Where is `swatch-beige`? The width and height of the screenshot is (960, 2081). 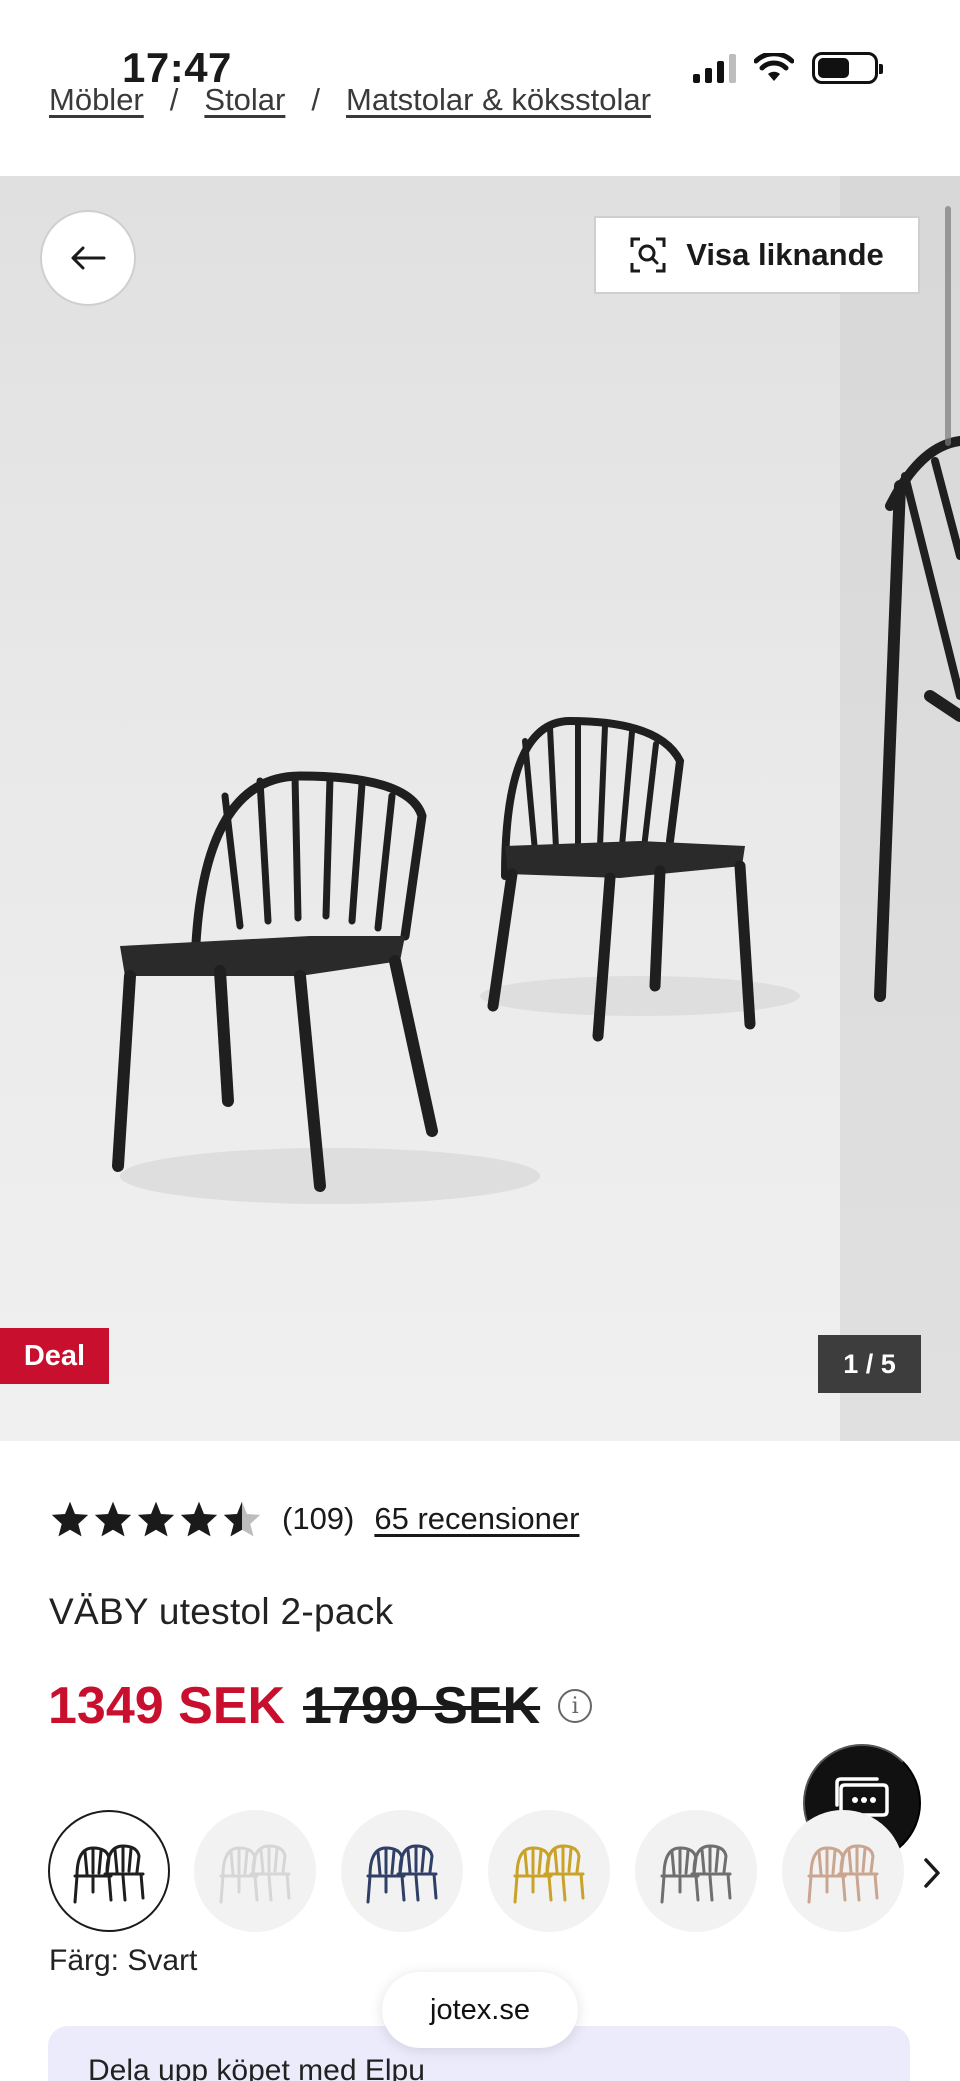
swatch-beige is located at coordinates (843, 1871).